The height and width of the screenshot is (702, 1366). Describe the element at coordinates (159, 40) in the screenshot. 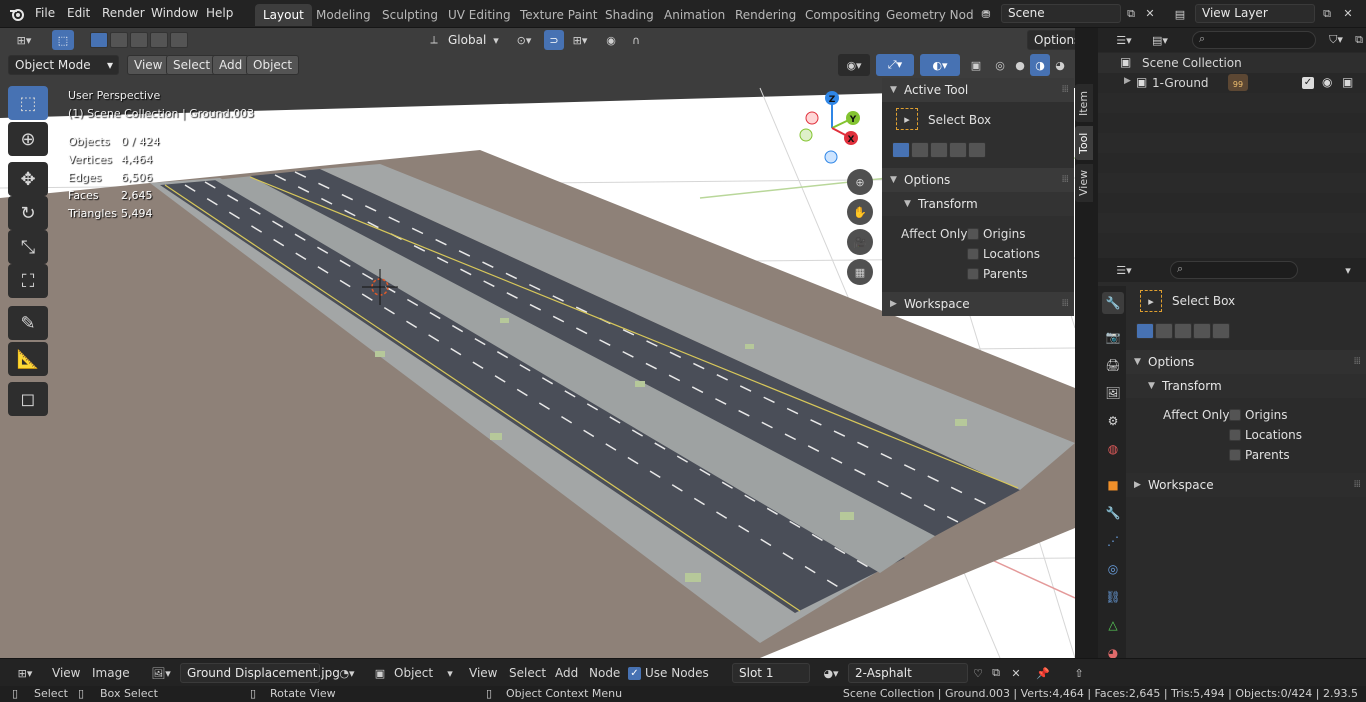

I see `select-invert-icon` at that location.